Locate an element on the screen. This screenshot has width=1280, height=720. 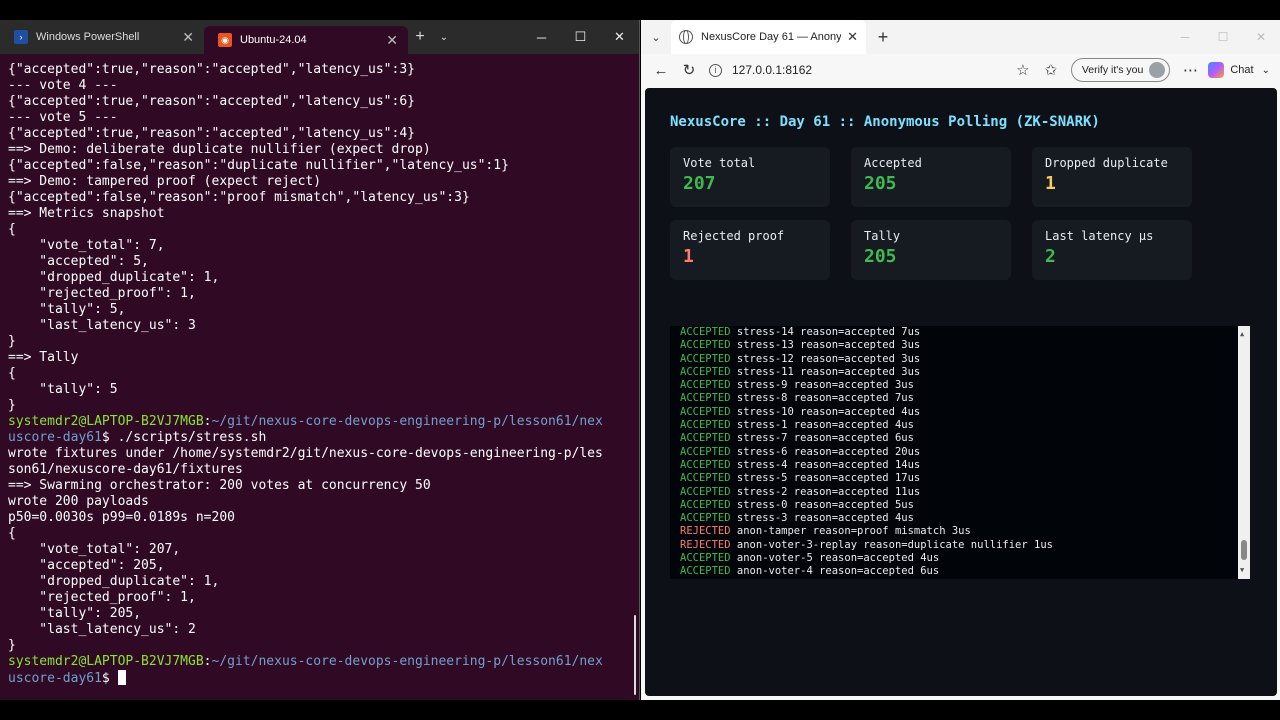
back-arrow-icon: ← is located at coordinates (661, 70).